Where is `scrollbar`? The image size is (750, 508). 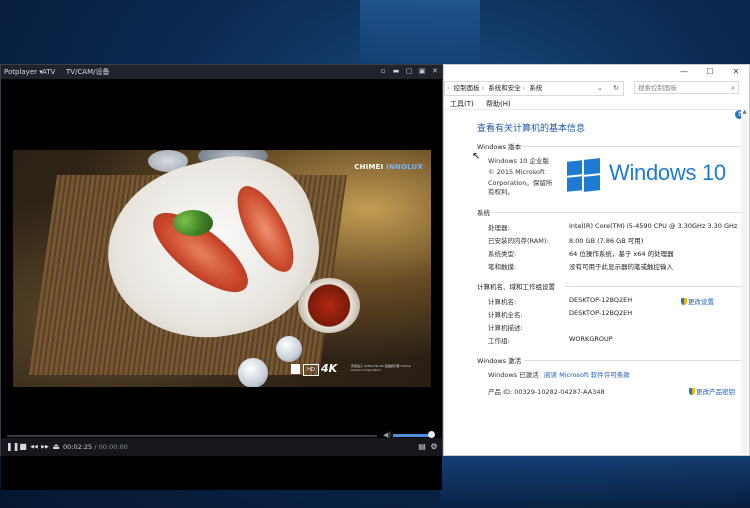 scrollbar is located at coordinates (744, 281).